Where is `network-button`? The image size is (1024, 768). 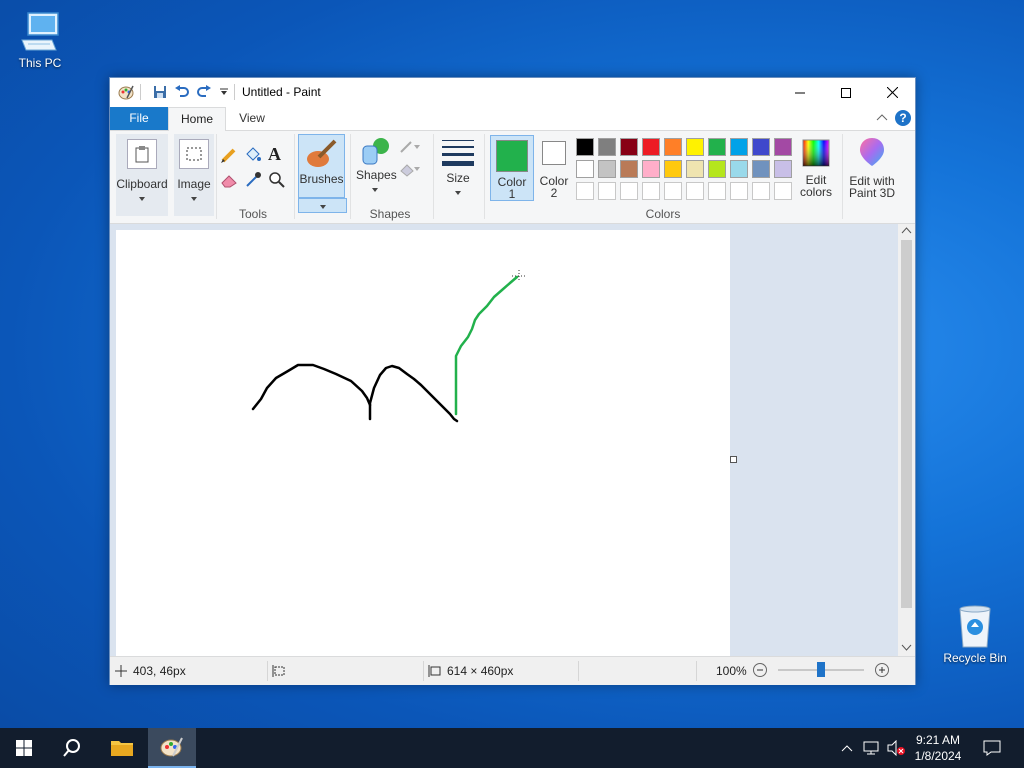
network-button is located at coordinates (871, 748).